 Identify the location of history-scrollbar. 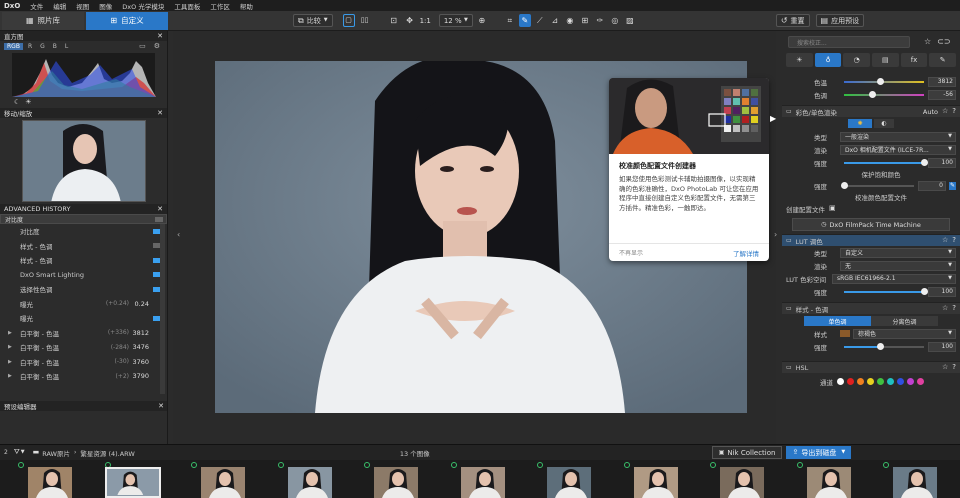
(162, 309).